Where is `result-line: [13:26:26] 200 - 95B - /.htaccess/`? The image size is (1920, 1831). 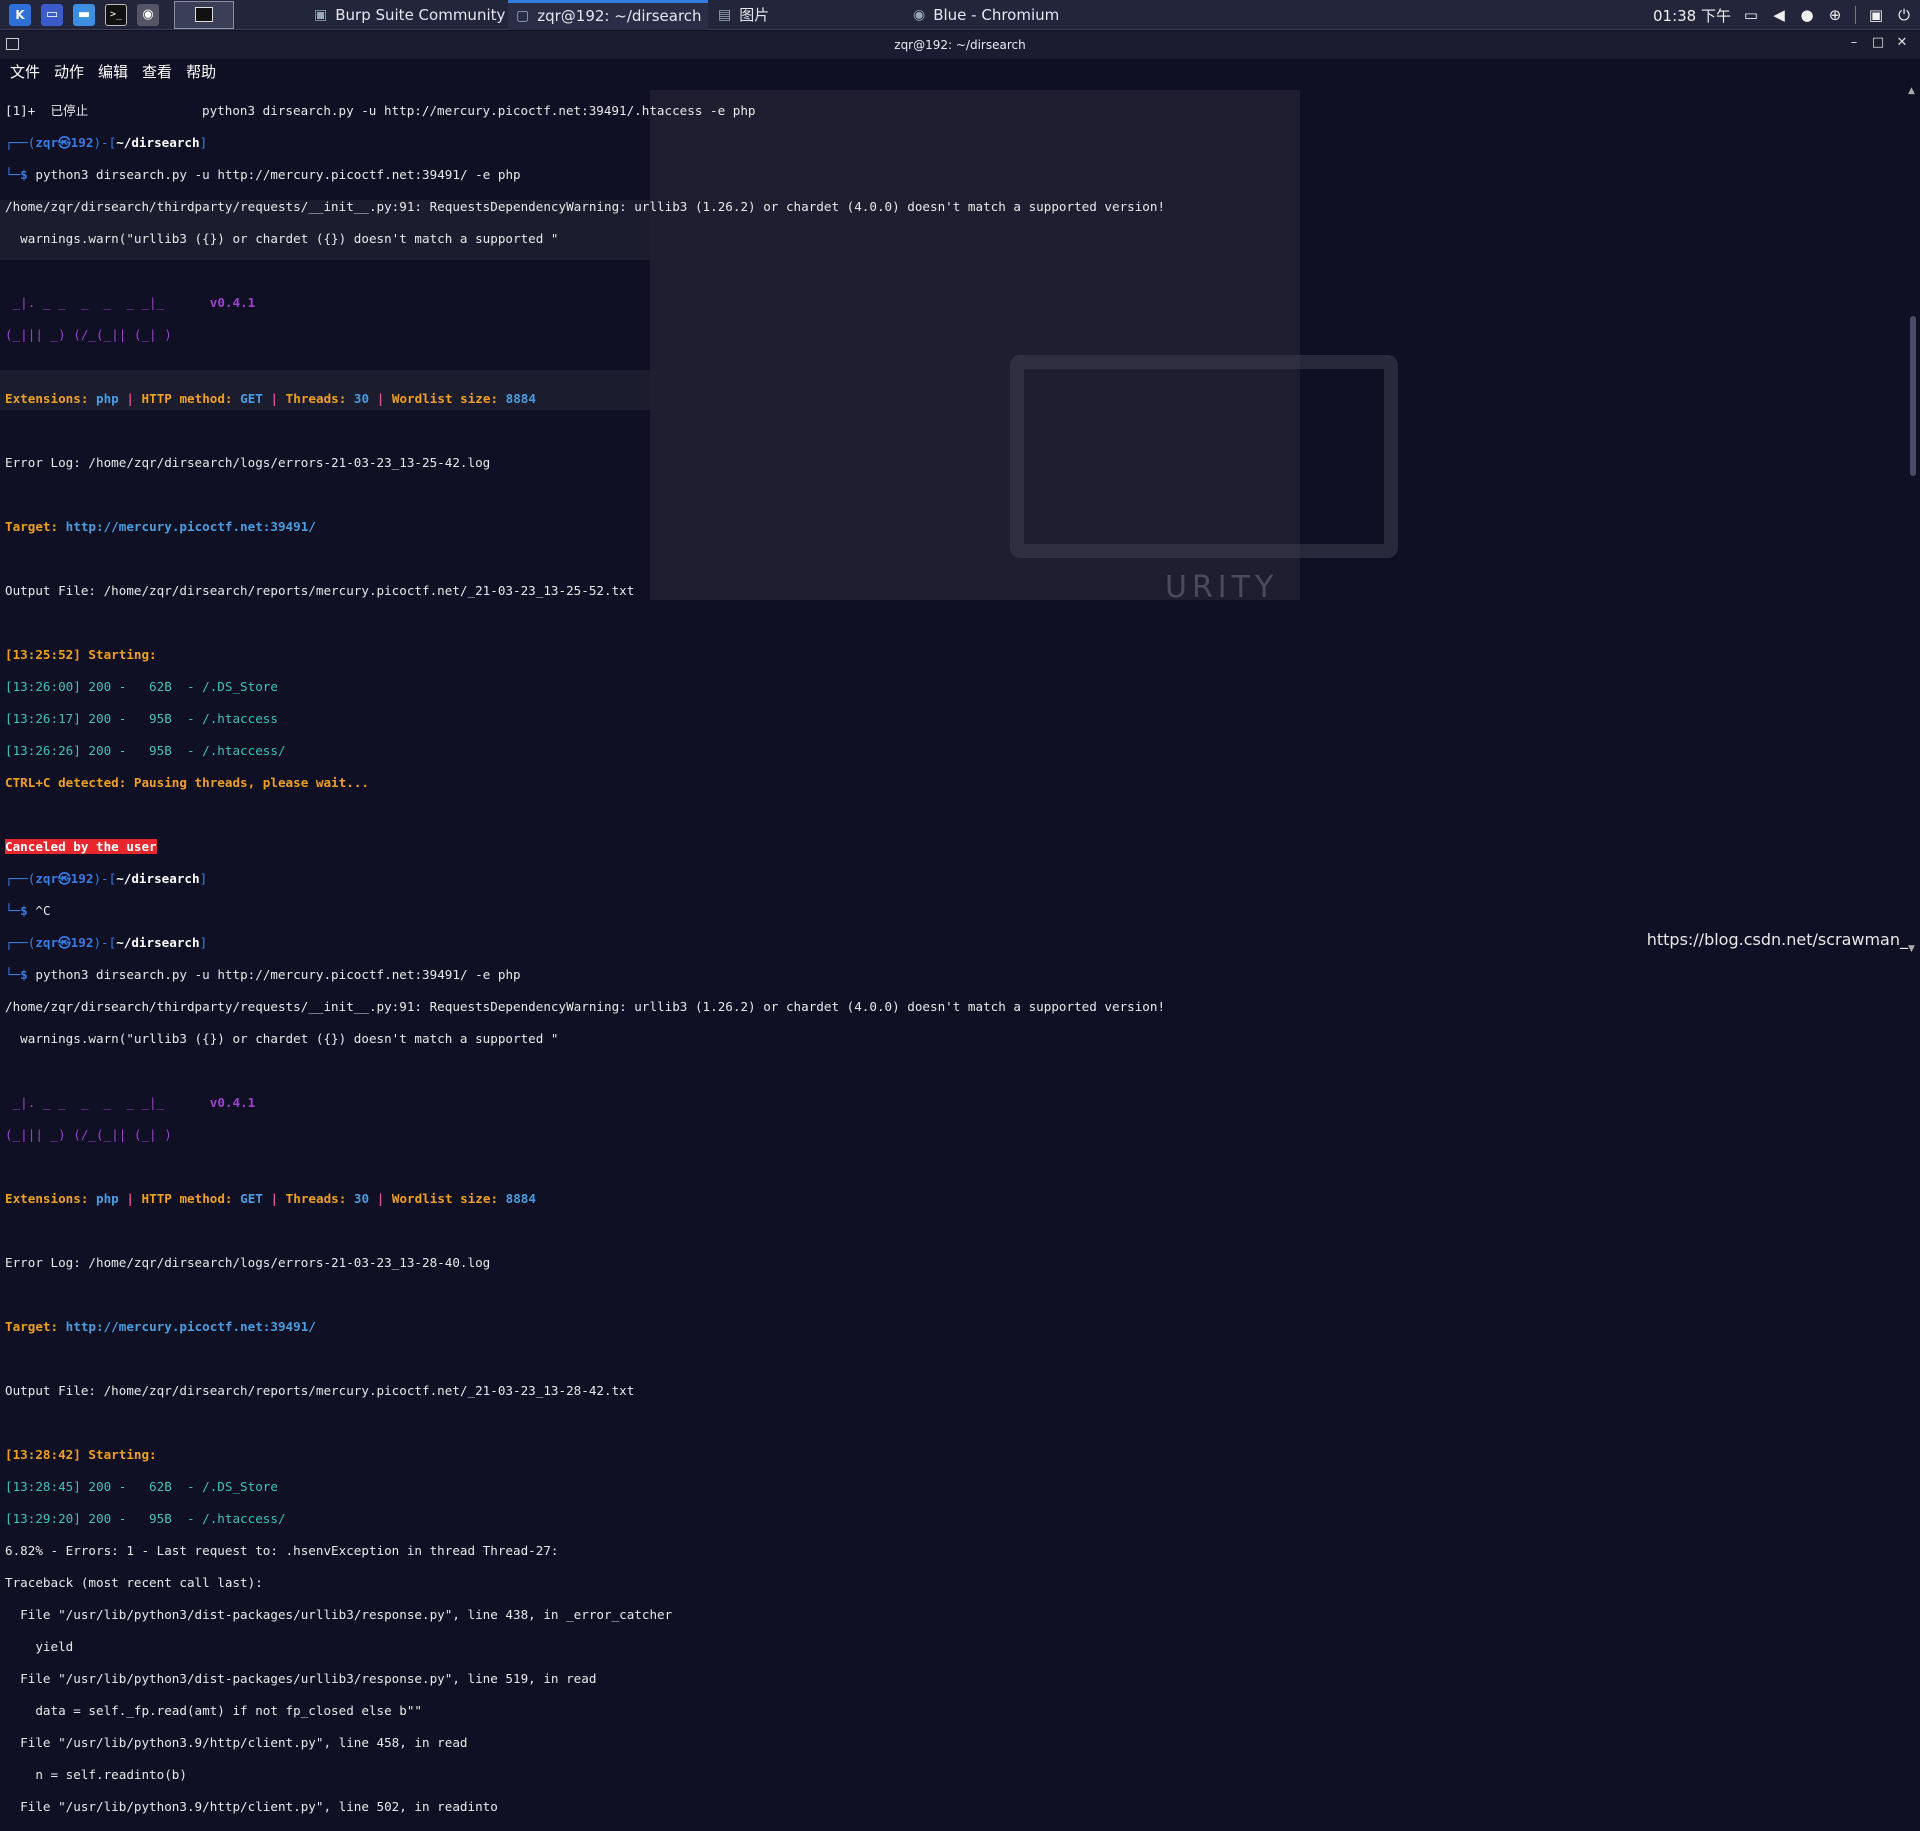
result-line: [13:26:26] 200 - 95B - /.htaccess/ is located at coordinates (145, 750).